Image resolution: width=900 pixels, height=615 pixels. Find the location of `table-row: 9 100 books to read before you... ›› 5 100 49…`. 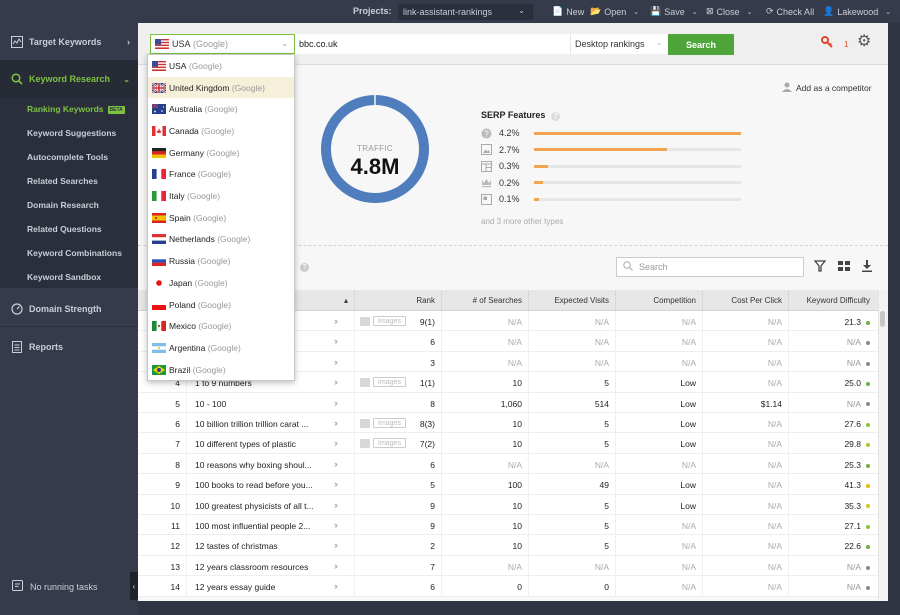

table-row: 9 100 books to read before you... ›› 5 100 49… is located at coordinates (508, 484).